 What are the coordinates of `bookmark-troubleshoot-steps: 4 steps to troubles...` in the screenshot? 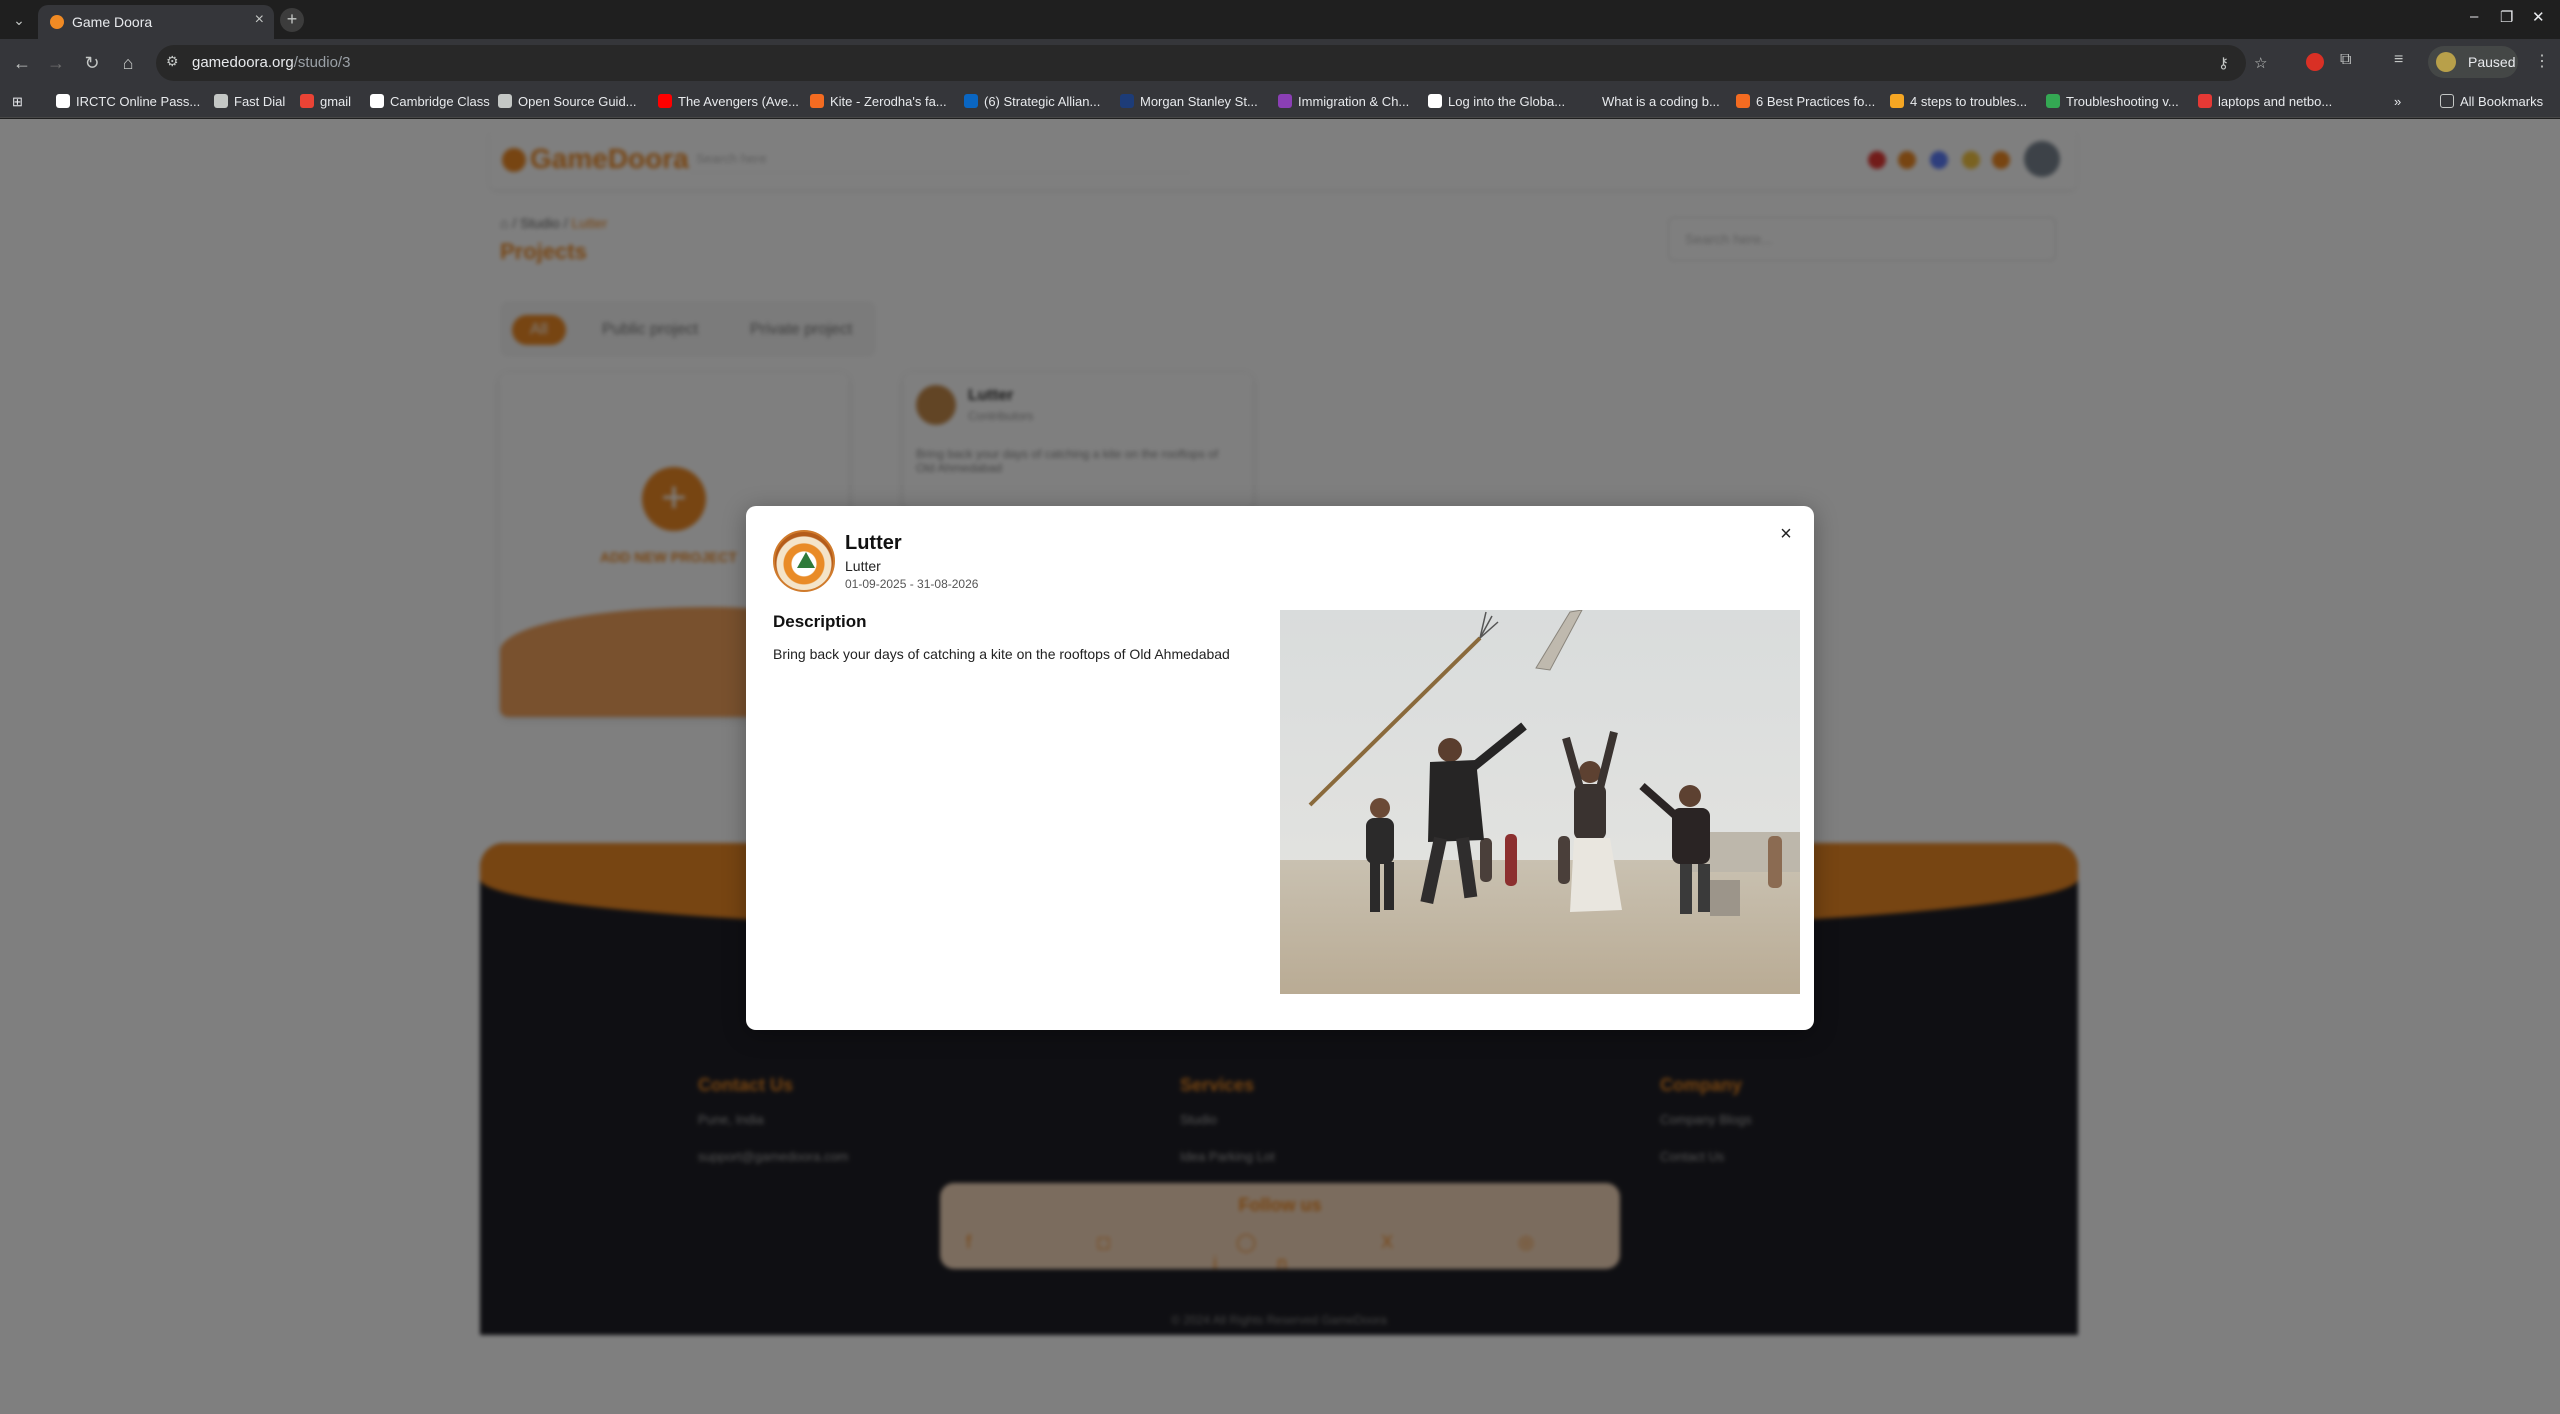 It's located at (1958, 101).